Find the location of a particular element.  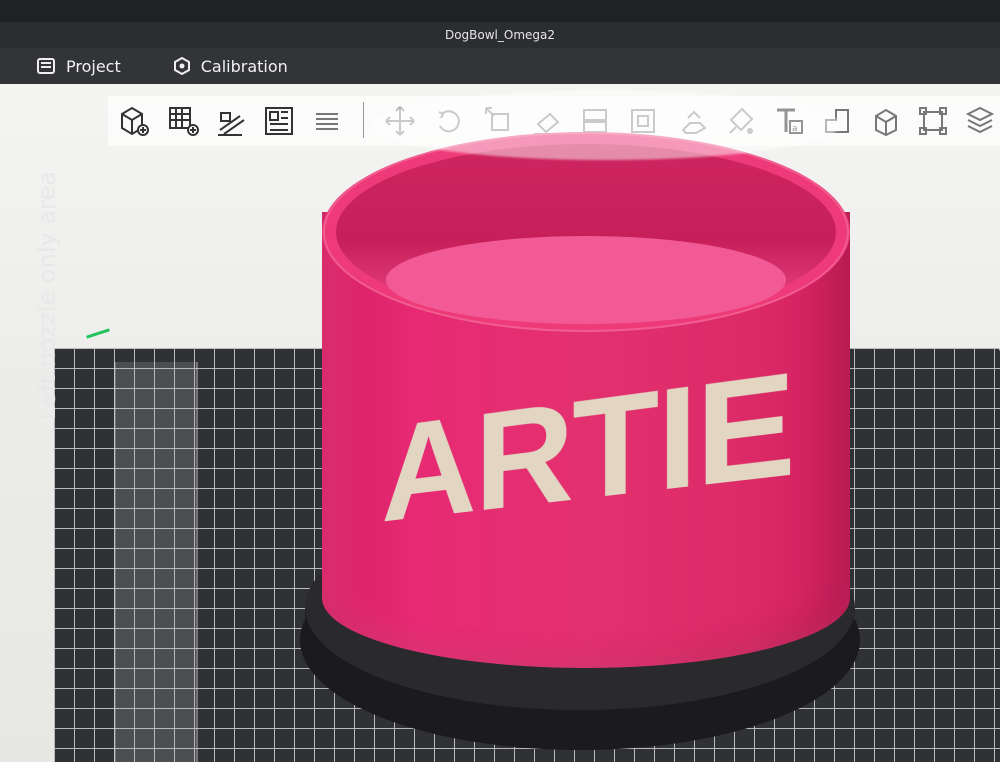

screen-glare is located at coordinates (605, 125).